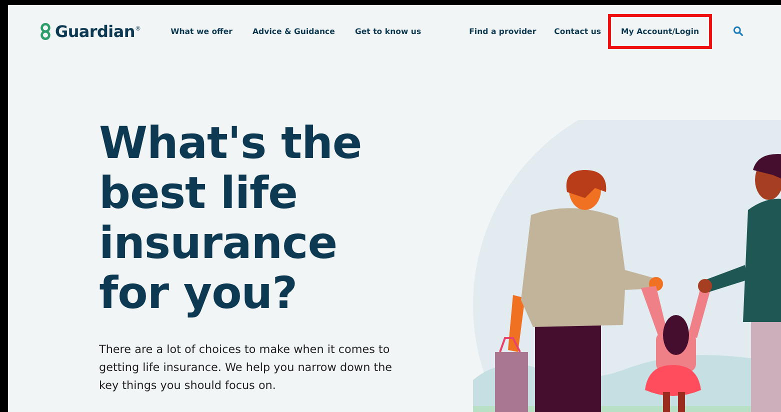 The image size is (781, 412). What do you see at coordinates (246, 368) in the screenshot?
I see `hero-description: There are a lot of choices to make when it comes to getting life insurance. We help you narrow down the key things you should focus on.` at bounding box center [246, 368].